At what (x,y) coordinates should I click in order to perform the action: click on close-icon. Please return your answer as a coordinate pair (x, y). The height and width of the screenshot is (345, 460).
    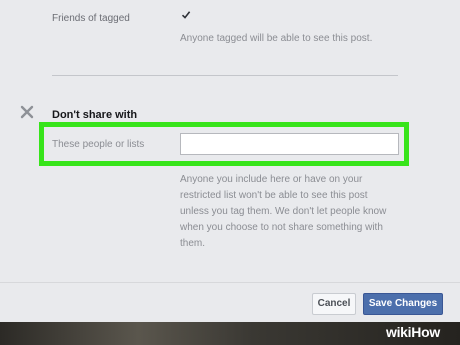
    Looking at the image, I should click on (27, 112).